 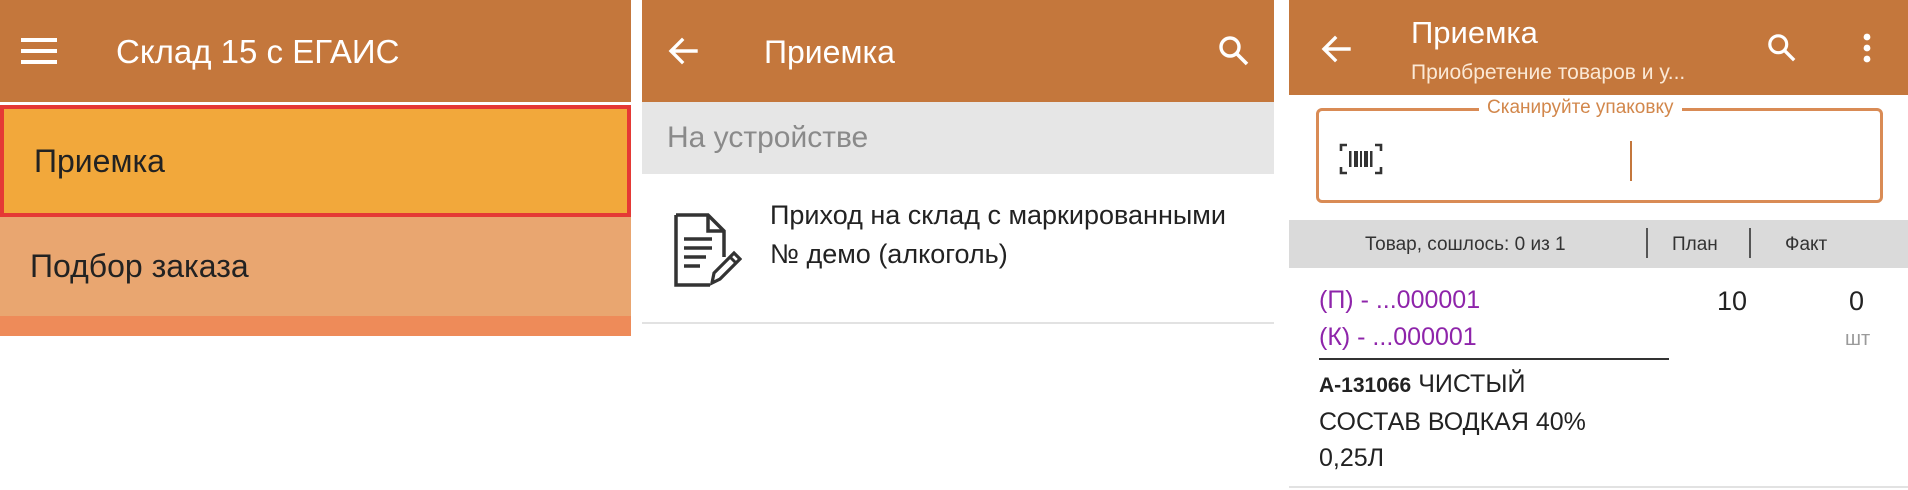 What do you see at coordinates (958, 138) in the screenshot?
I see `section-header: На устройстве` at bounding box center [958, 138].